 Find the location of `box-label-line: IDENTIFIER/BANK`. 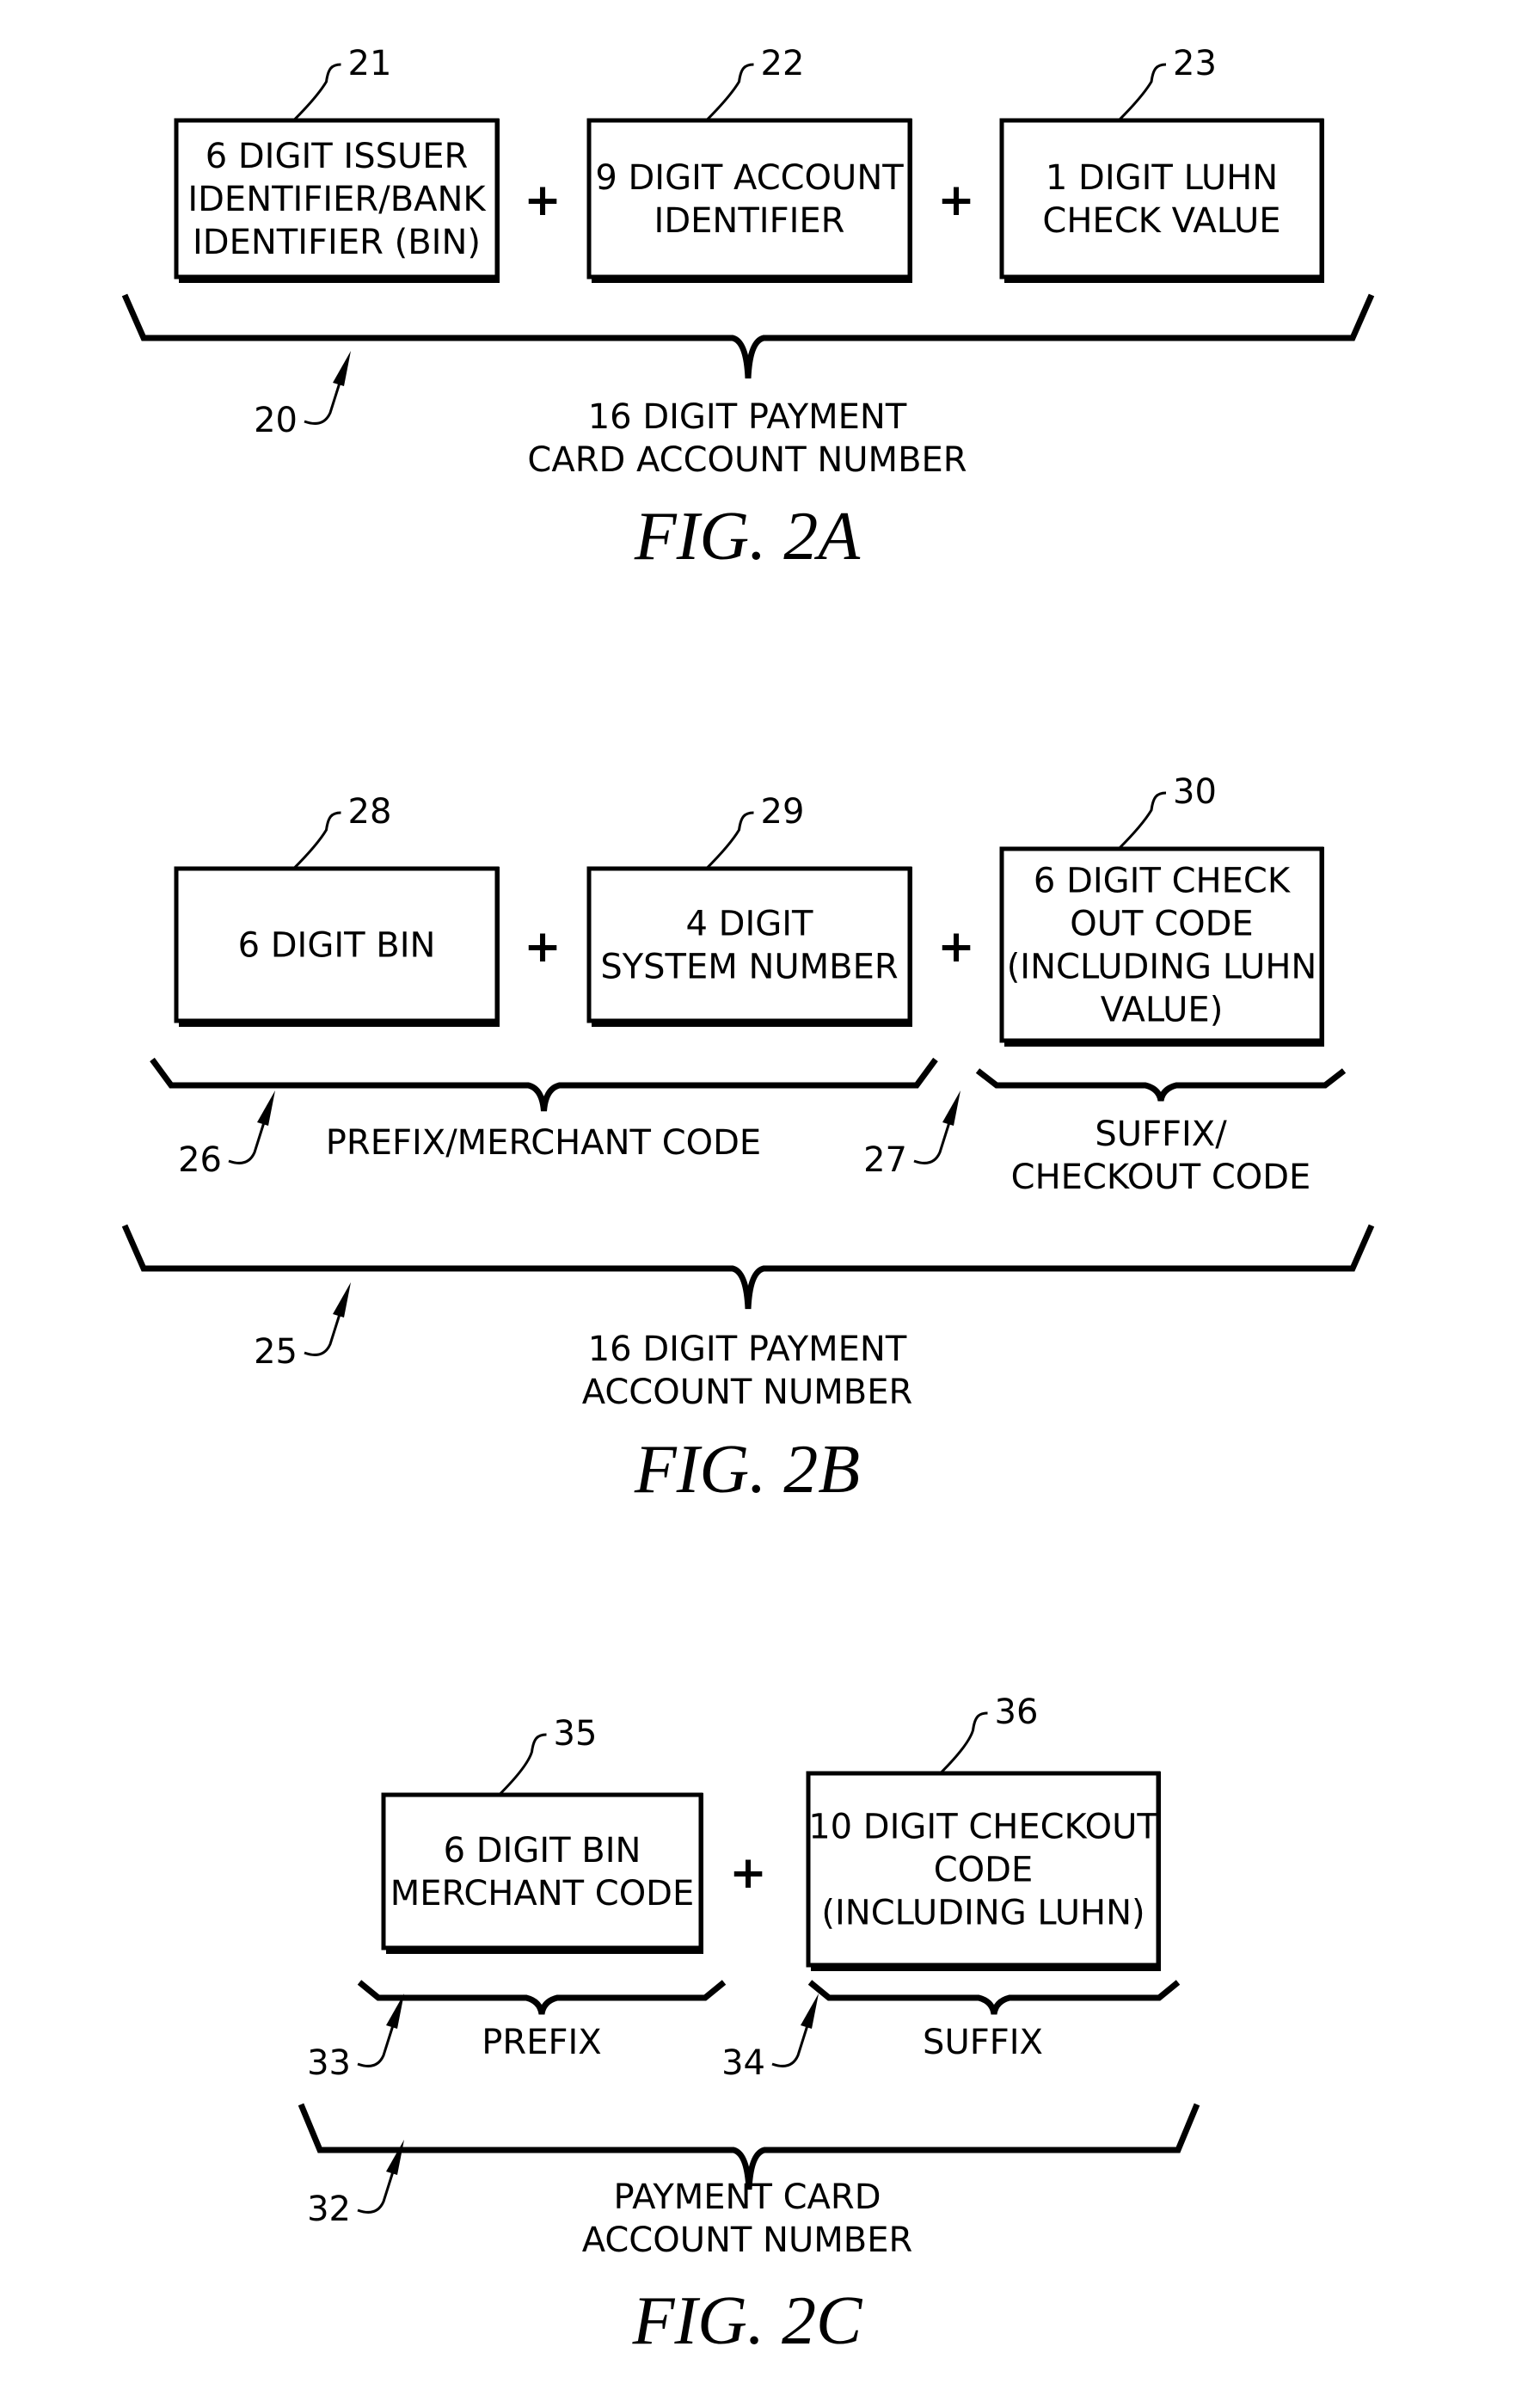

box-label-line: IDENTIFIER/BANK is located at coordinates (337, 199).